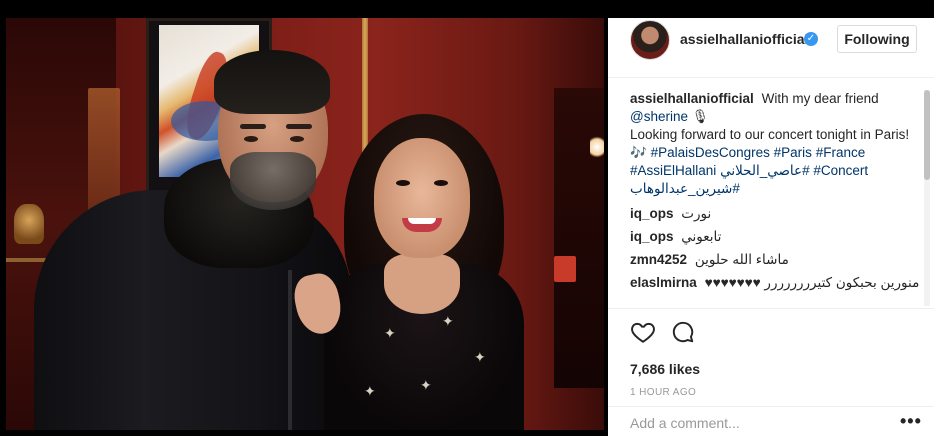  I want to click on comment-item: zmn4252 ماشاء الله حلوين, so click(776, 260).